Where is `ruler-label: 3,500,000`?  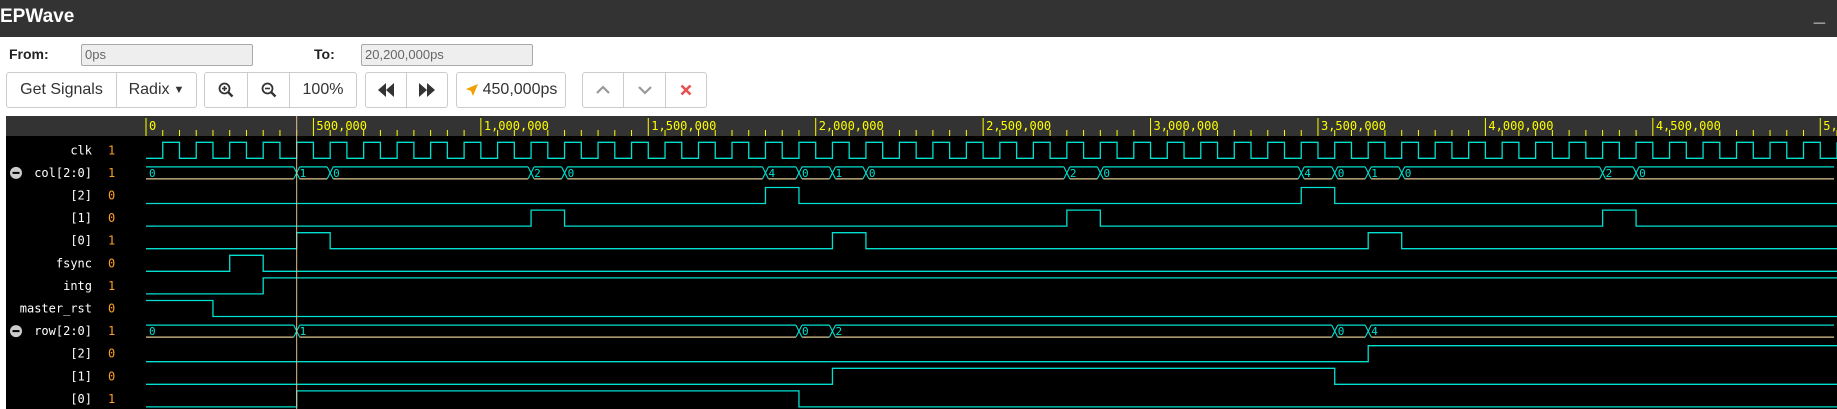 ruler-label: 3,500,000 is located at coordinates (1353, 126).